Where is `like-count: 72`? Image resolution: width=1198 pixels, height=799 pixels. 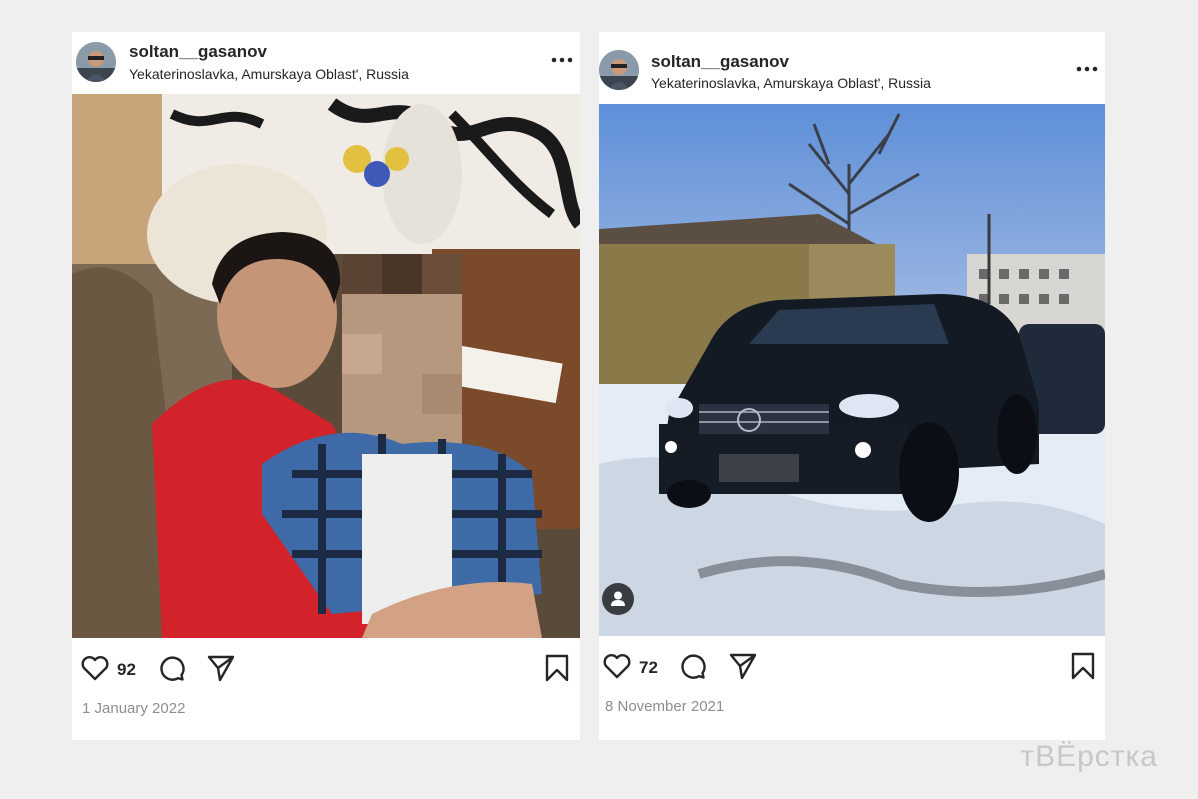 like-count: 72 is located at coordinates (648, 668).